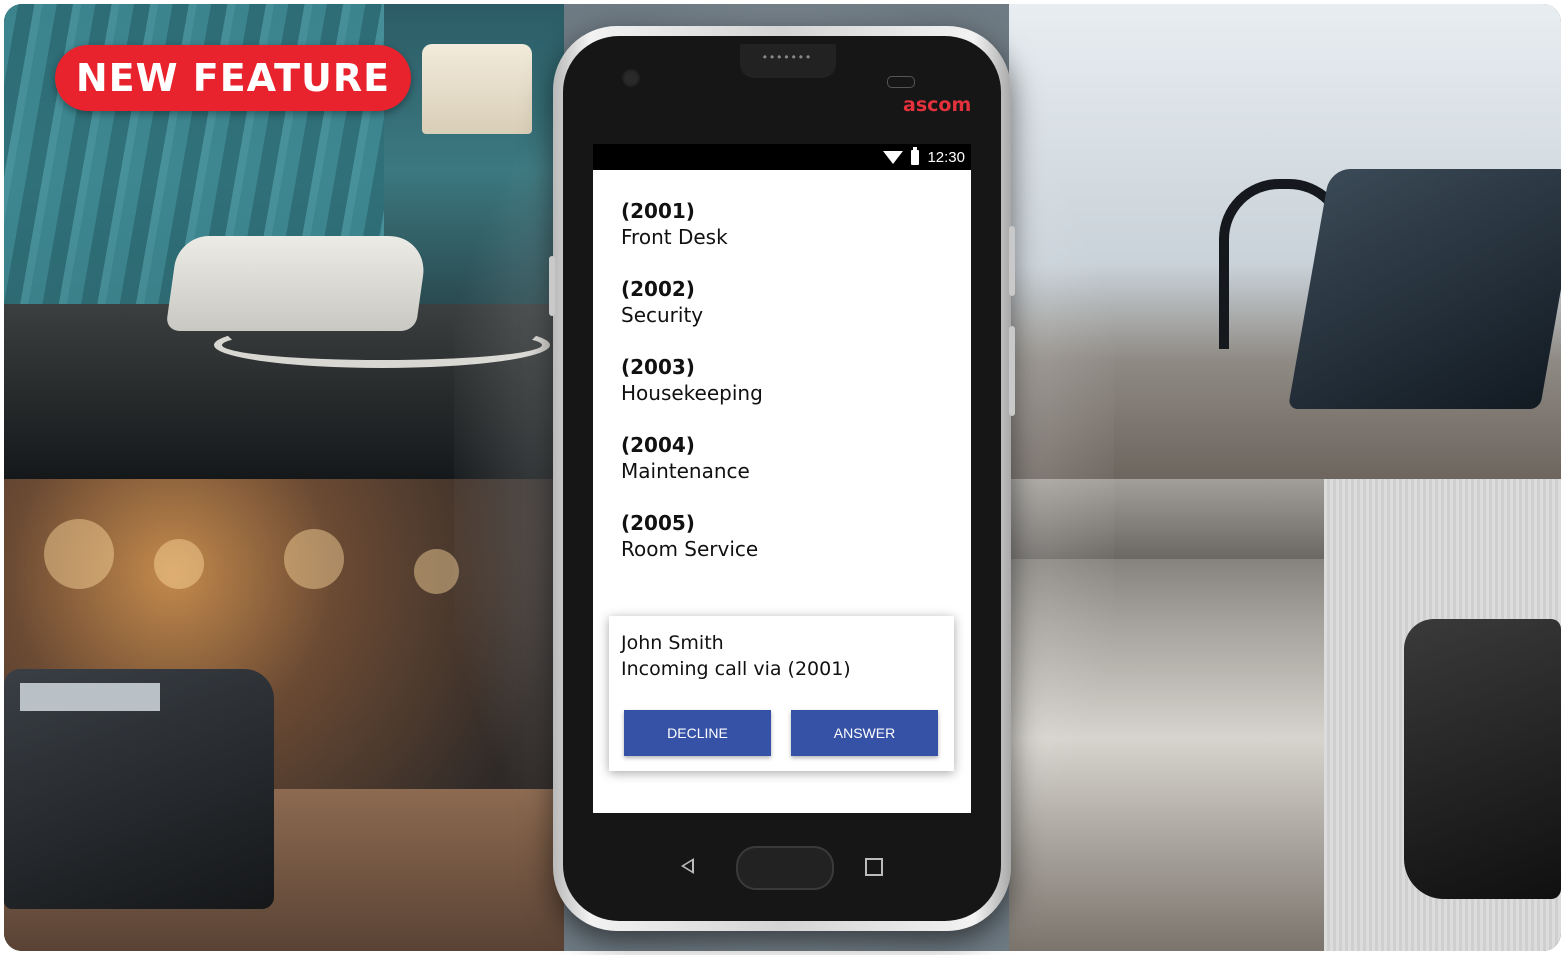  What do you see at coordinates (893, 157) in the screenshot?
I see `wifi-icon` at bounding box center [893, 157].